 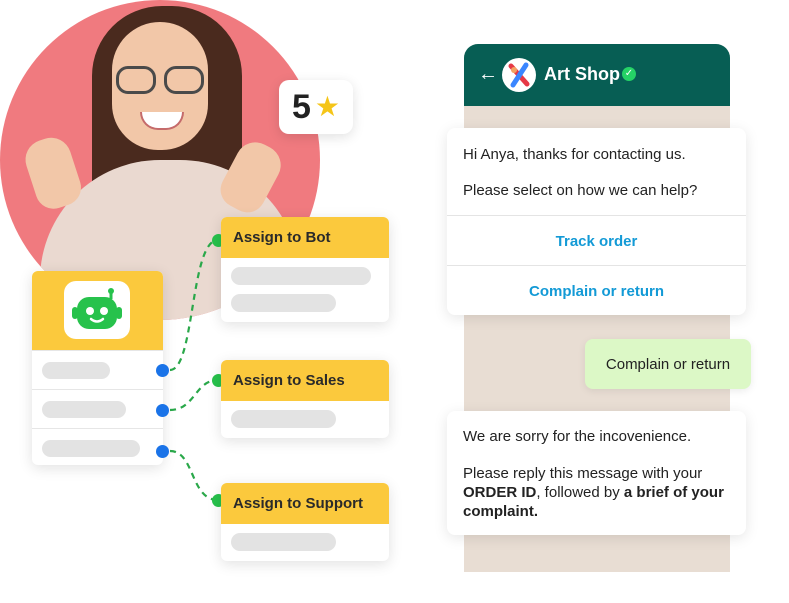 What do you see at coordinates (668, 364) in the screenshot?
I see `outgoing-message: Complain or return` at bounding box center [668, 364].